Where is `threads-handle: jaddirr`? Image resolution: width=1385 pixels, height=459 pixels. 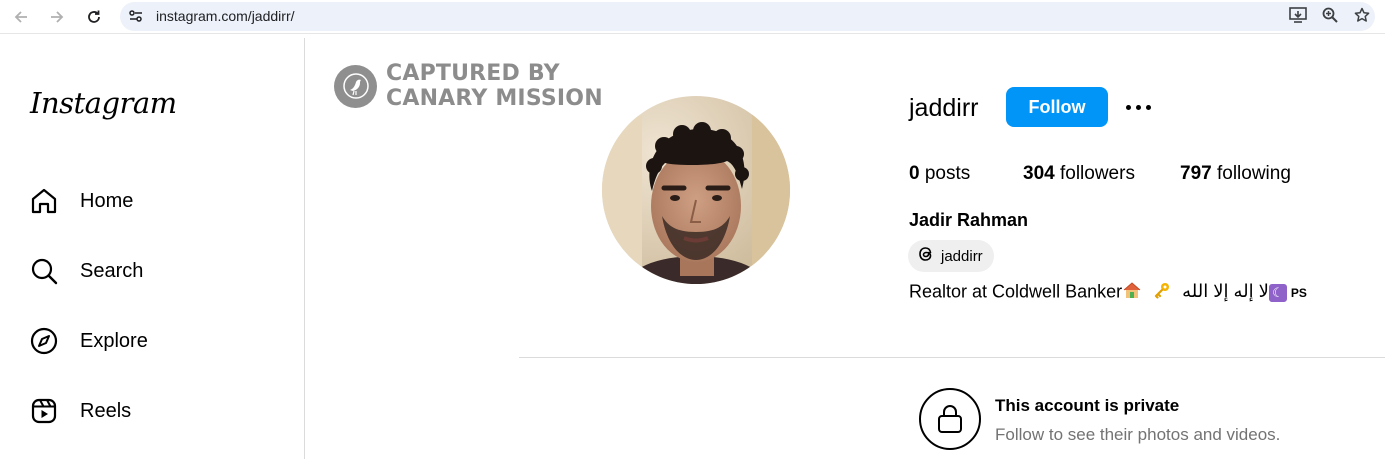 threads-handle: jaddirr is located at coordinates (962, 256).